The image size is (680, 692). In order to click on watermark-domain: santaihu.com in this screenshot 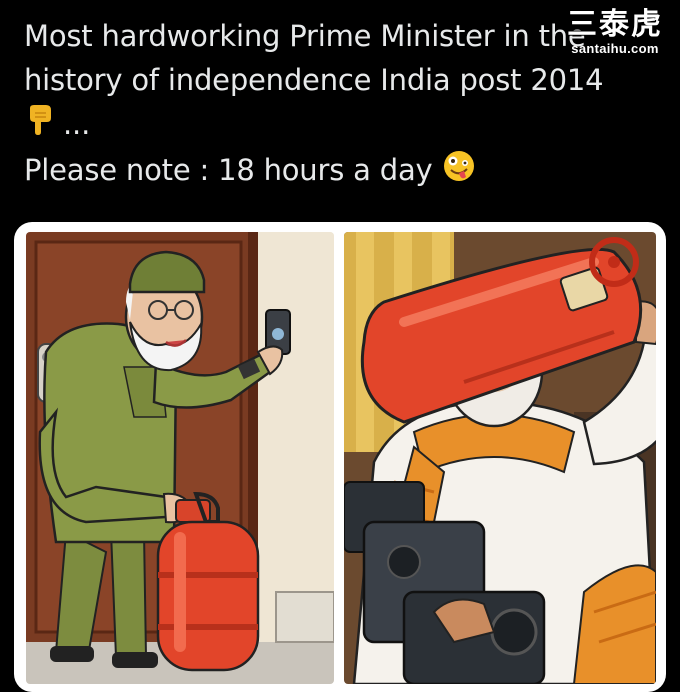, I will do `click(615, 48)`.